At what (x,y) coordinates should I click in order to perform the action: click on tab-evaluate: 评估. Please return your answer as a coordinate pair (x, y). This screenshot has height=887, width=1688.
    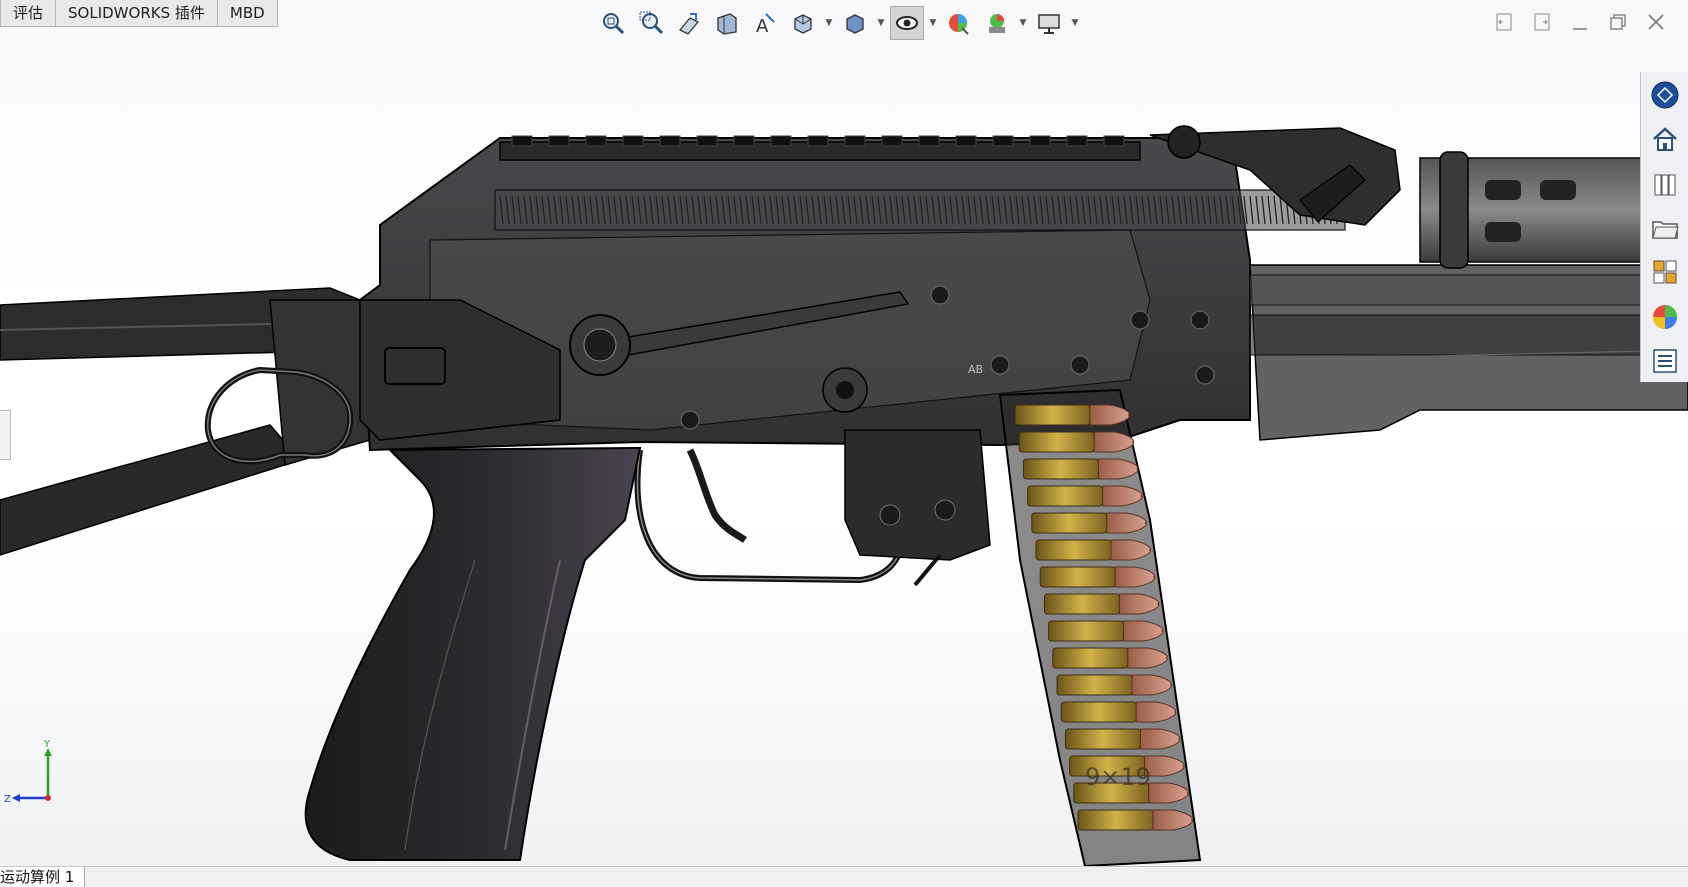
    Looking at the image, I should click on (28, 13).